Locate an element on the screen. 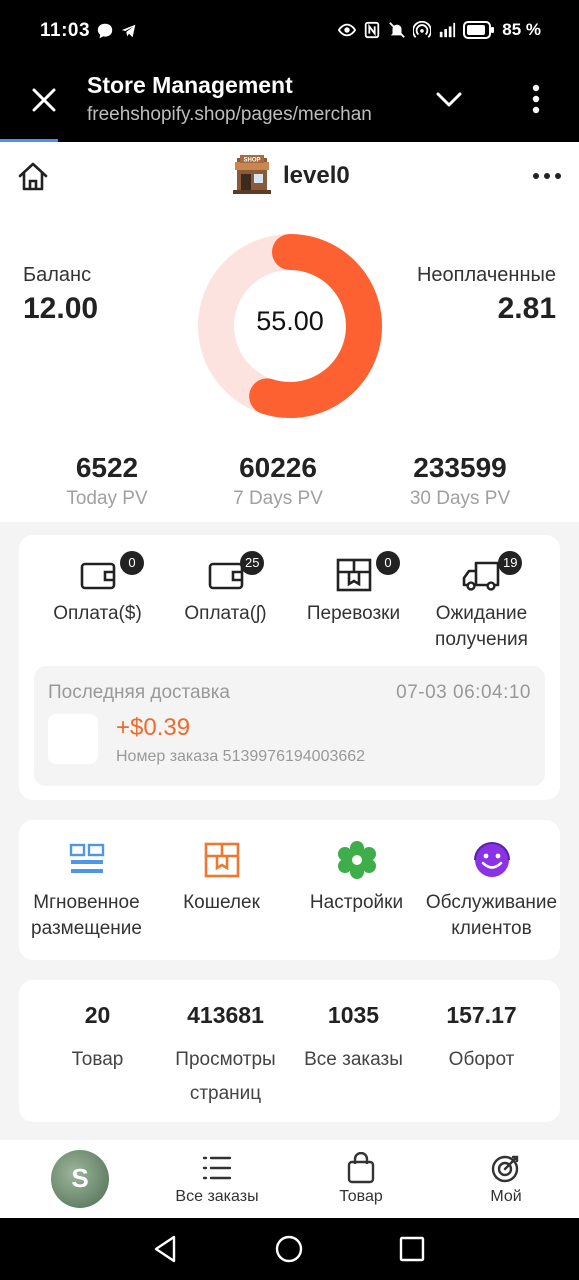 This screenshot has width=579, height=1280. stat-value: 157.17 is located at coordinates (481, 1015).